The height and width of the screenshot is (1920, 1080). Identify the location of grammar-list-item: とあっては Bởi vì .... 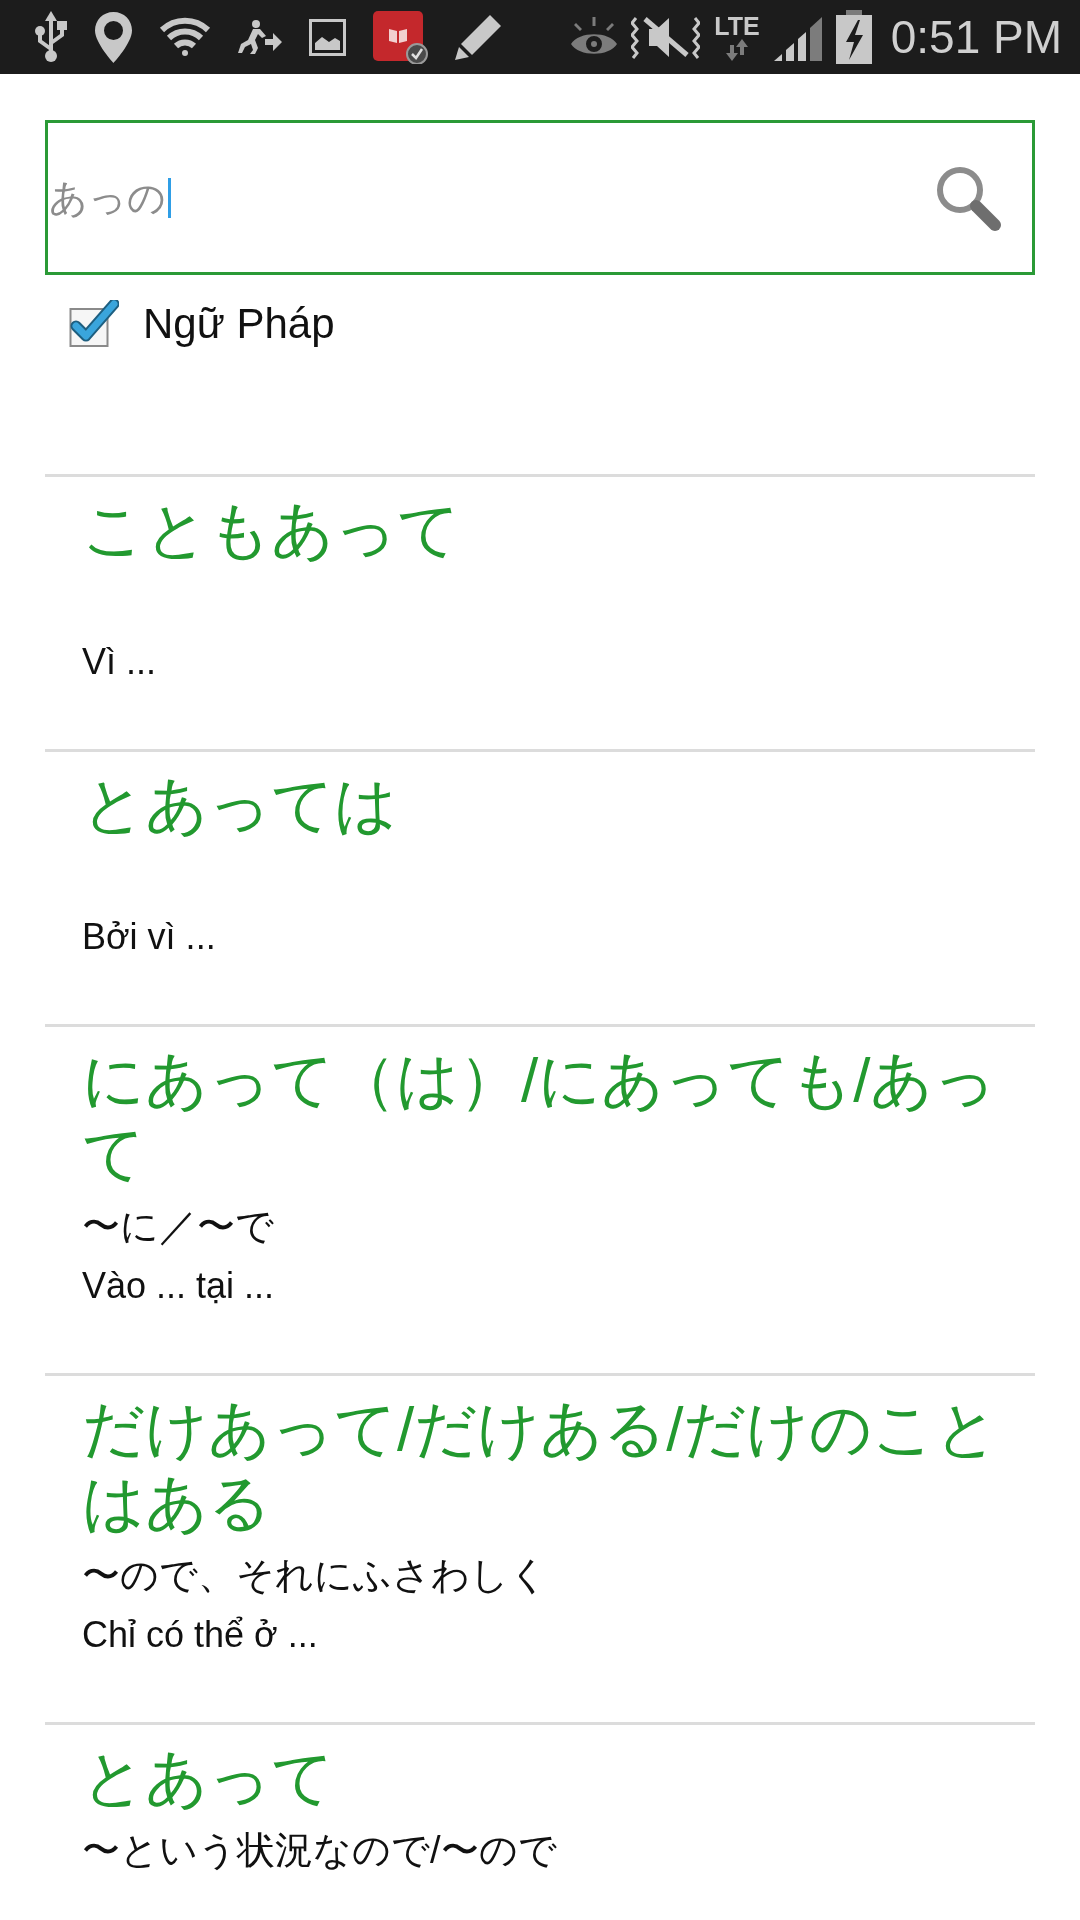
(540, 886).